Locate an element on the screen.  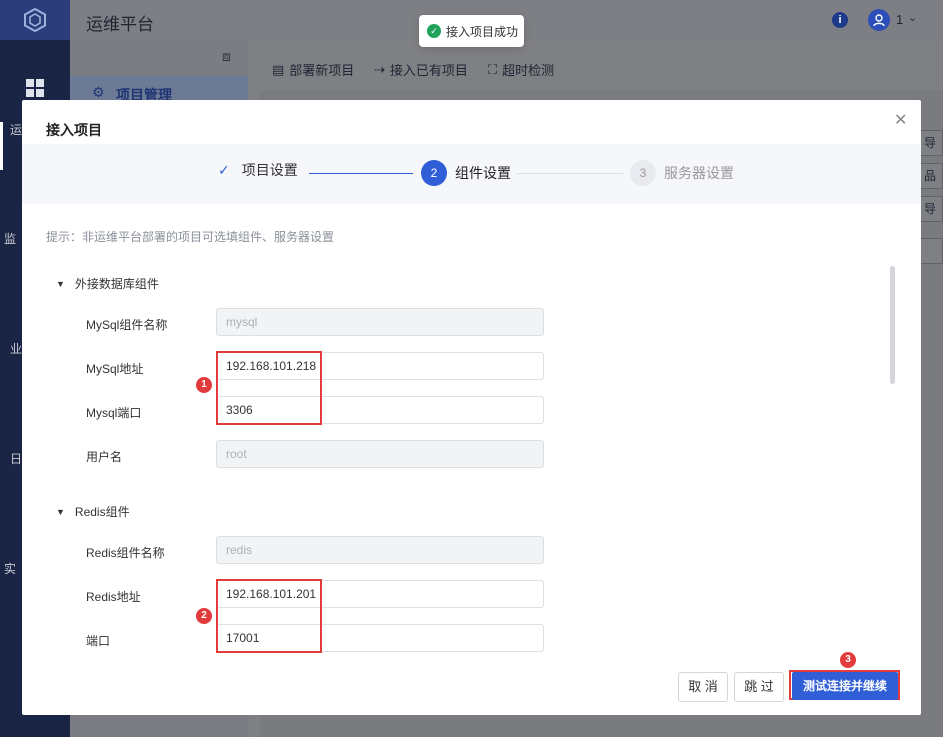
deploy-project-button: ▤ 部署新项目 is located at coordinates (313, 69).